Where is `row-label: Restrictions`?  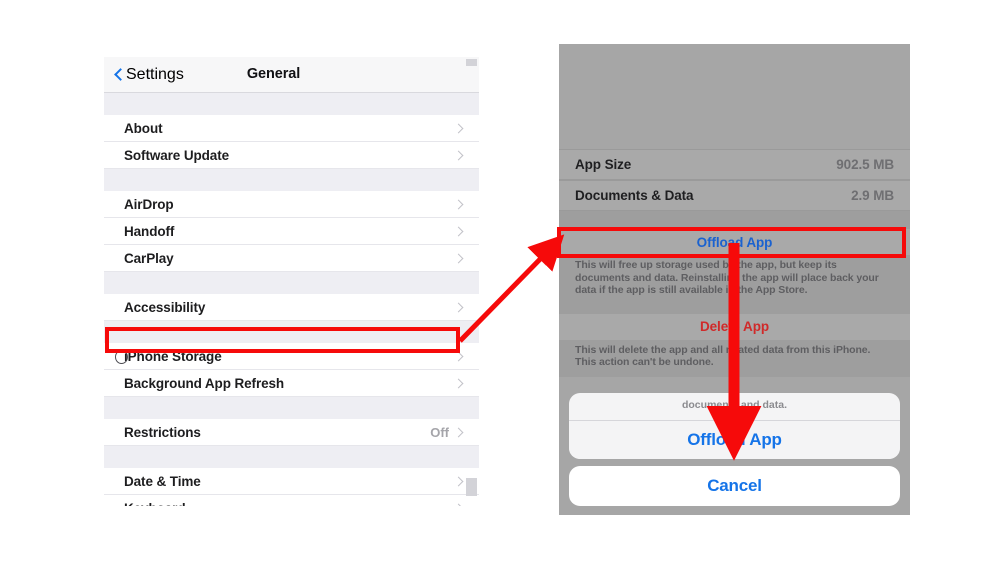 row-label: Restrictions is located at coordinates (162, 432).